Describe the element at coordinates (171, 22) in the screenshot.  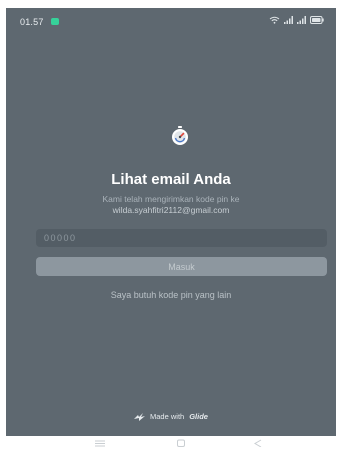
I see `status-bar: 01.57` at that location.